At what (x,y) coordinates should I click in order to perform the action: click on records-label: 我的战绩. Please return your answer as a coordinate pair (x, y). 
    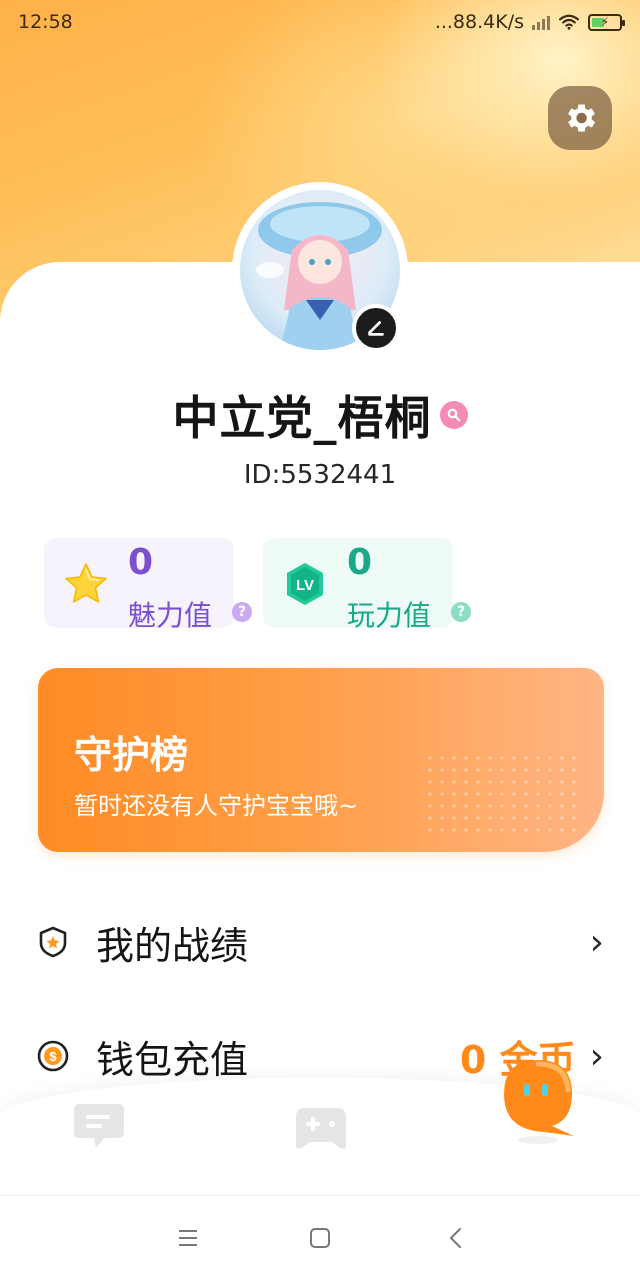
    Looking at the image, I should click on (172, 945).